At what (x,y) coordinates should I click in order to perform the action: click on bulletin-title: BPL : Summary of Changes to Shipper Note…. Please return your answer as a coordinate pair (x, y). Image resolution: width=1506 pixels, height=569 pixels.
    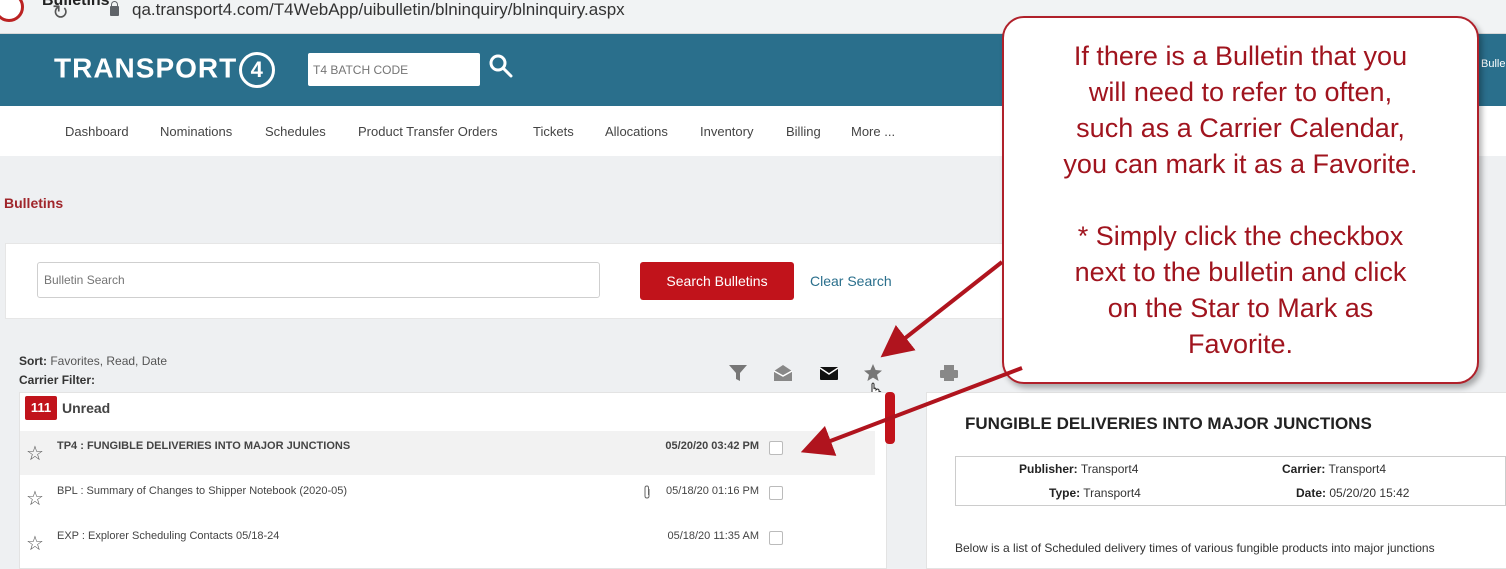
    Looking at the image, I should click on (202, 491).